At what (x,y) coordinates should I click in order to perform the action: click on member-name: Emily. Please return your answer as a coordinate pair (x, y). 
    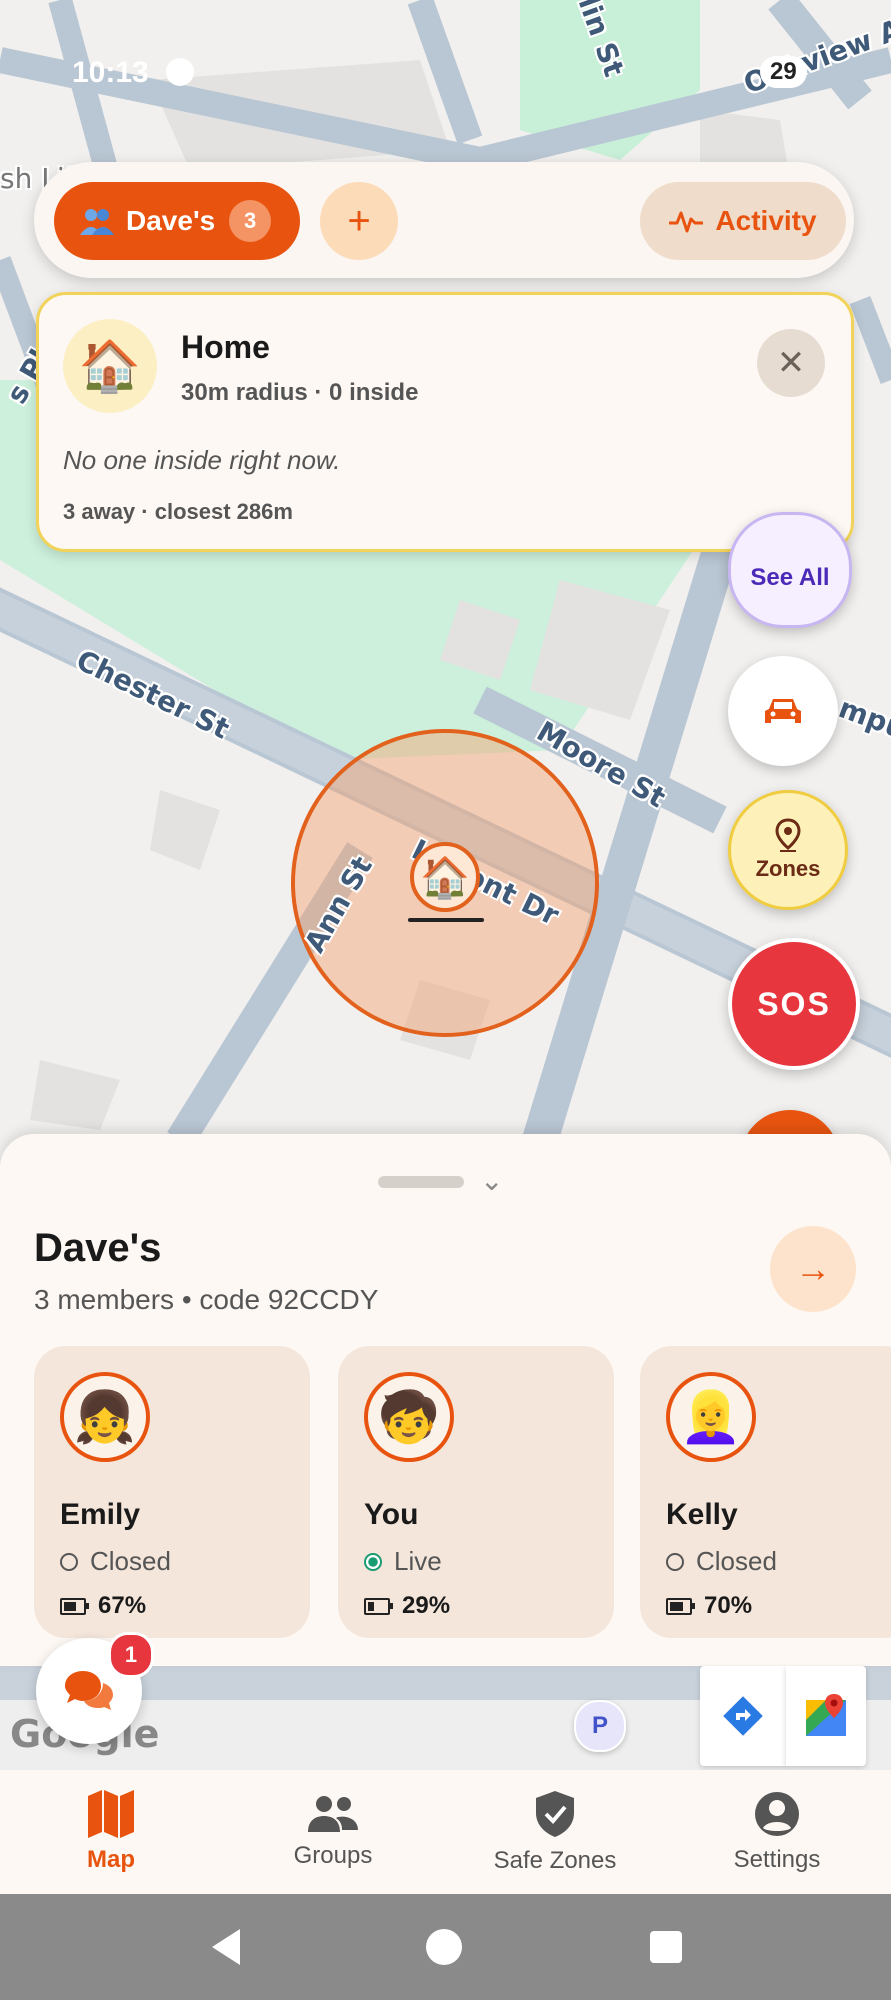
    Looking at the image, I should click on (100, 1514).